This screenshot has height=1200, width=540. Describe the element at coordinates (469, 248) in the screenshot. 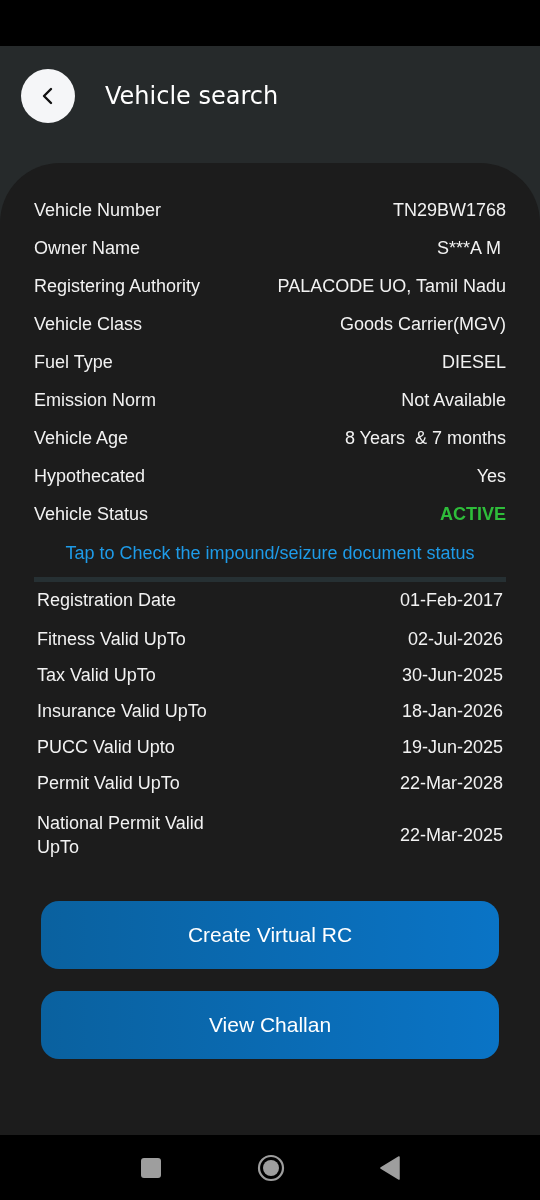

I see `field-value: S***A M` at that location.